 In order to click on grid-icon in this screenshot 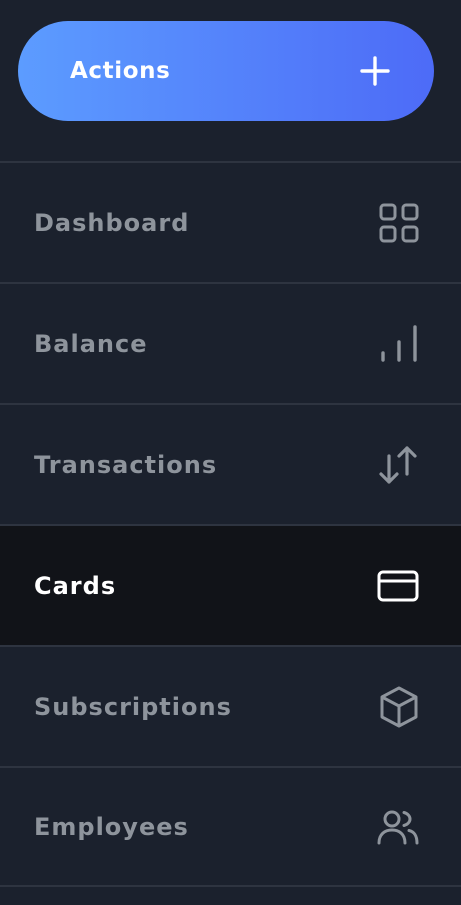, I will do `click(399, 223)`.